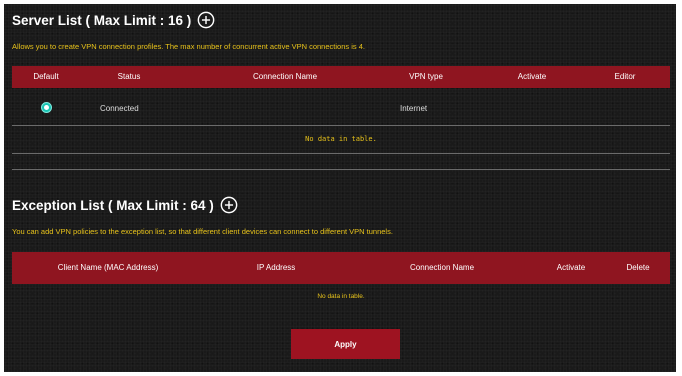 The height and width of the screenshot is (376, 682). What do you see at coordinates (129, 76) in the screenshot?
I see `col-status: Status` at bounding box center [129, 76].